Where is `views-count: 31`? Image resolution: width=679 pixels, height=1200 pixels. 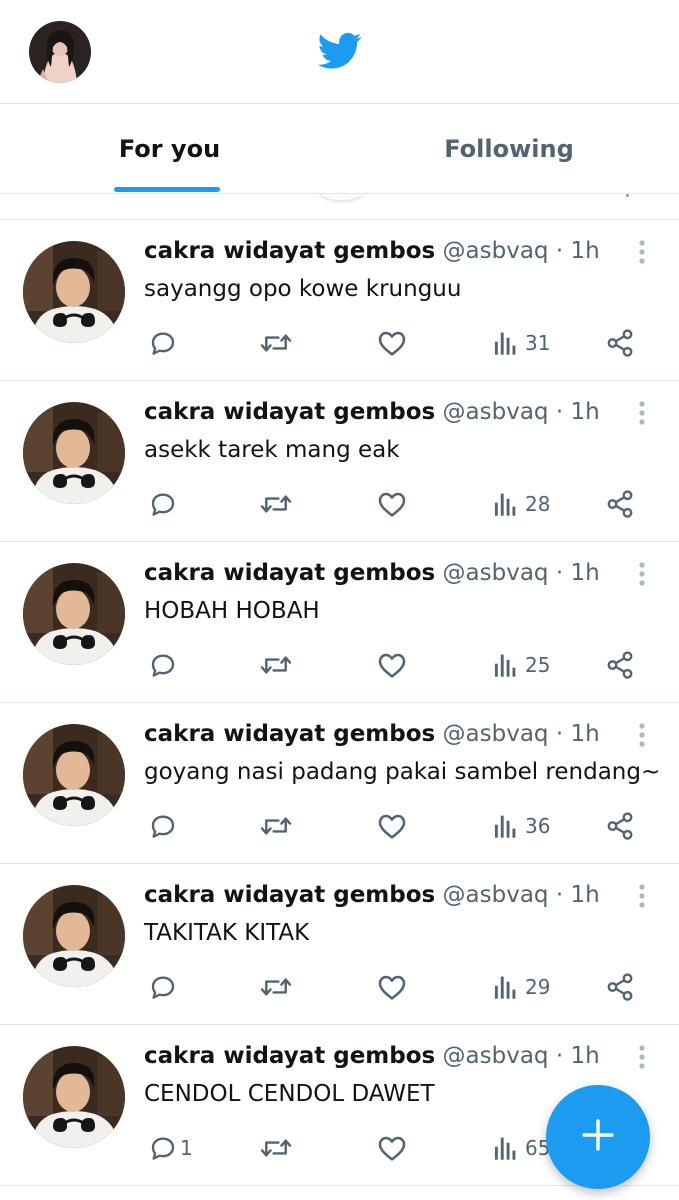
views-count: 31 is located at coordinates (538, 343).